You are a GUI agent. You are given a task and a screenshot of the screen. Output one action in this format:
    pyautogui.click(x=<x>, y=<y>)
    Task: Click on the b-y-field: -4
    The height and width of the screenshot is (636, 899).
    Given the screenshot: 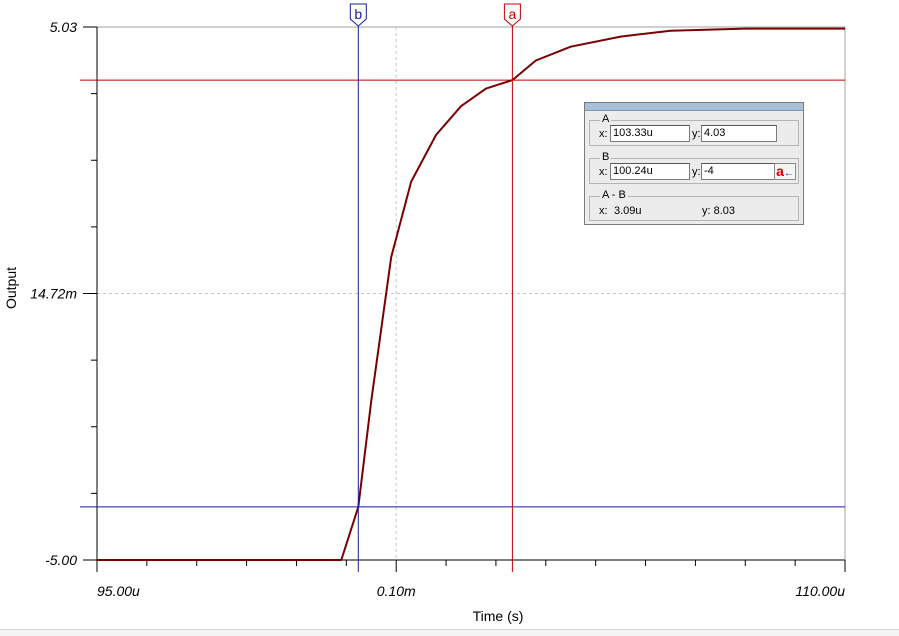 What is the action you would take?
    pyautogui.click(x=739, y=171)
    